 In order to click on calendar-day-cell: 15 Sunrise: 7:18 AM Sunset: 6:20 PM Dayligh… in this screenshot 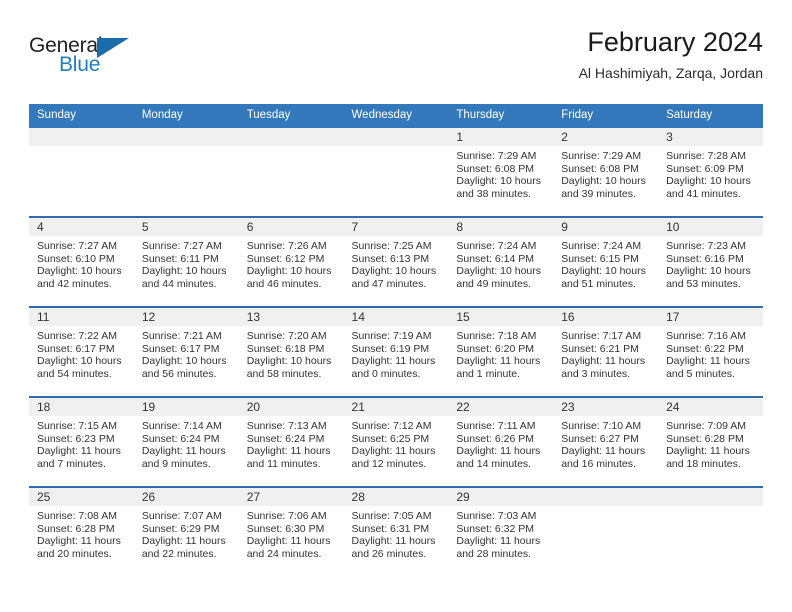, I will do `click(501, 351)`.